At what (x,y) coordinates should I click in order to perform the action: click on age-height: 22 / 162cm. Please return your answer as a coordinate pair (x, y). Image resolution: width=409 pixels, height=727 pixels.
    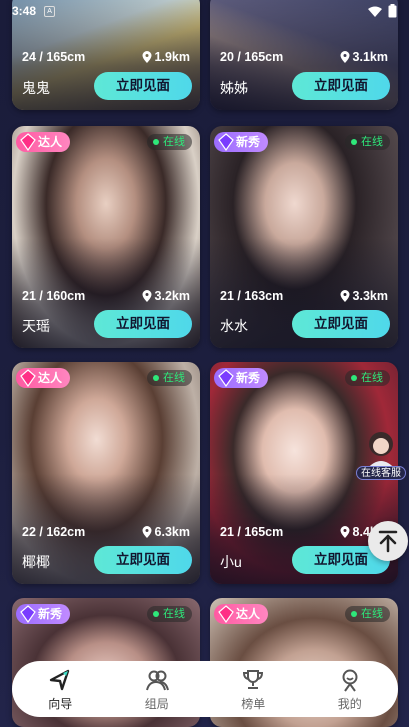
    Looking at the image, I should click on (54, 532).